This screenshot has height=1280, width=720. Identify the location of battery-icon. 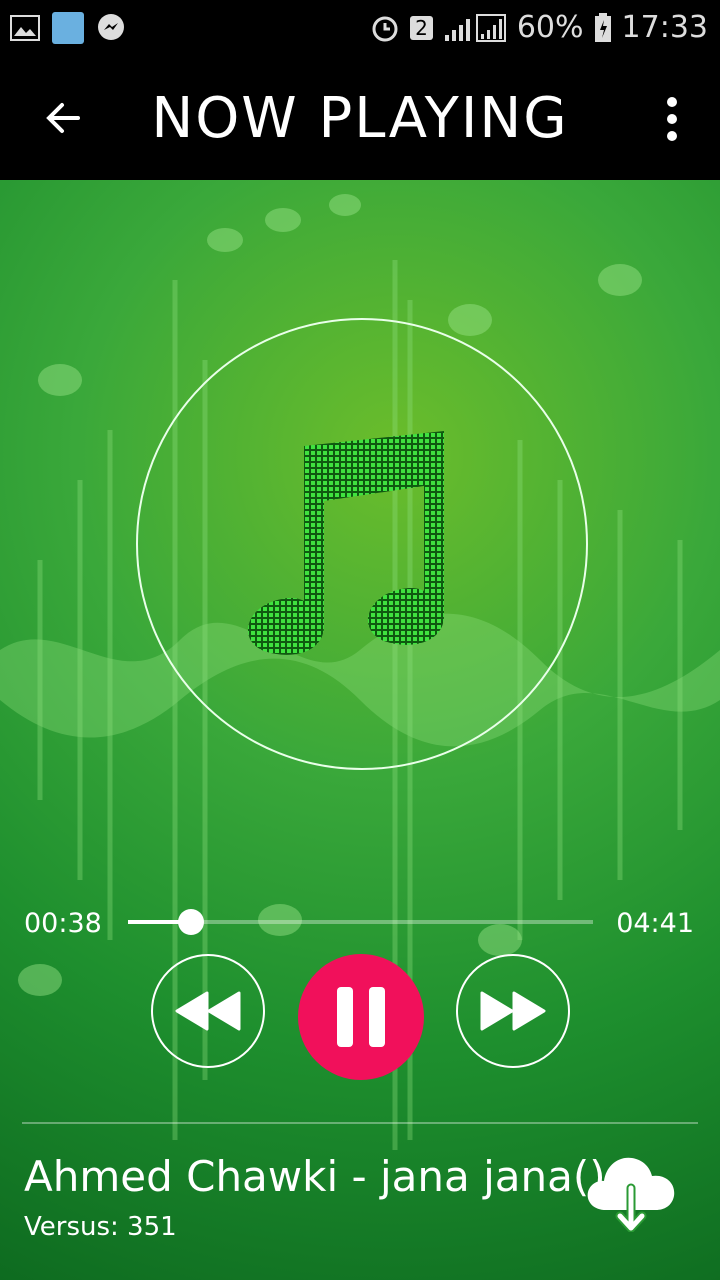
(602, 27).